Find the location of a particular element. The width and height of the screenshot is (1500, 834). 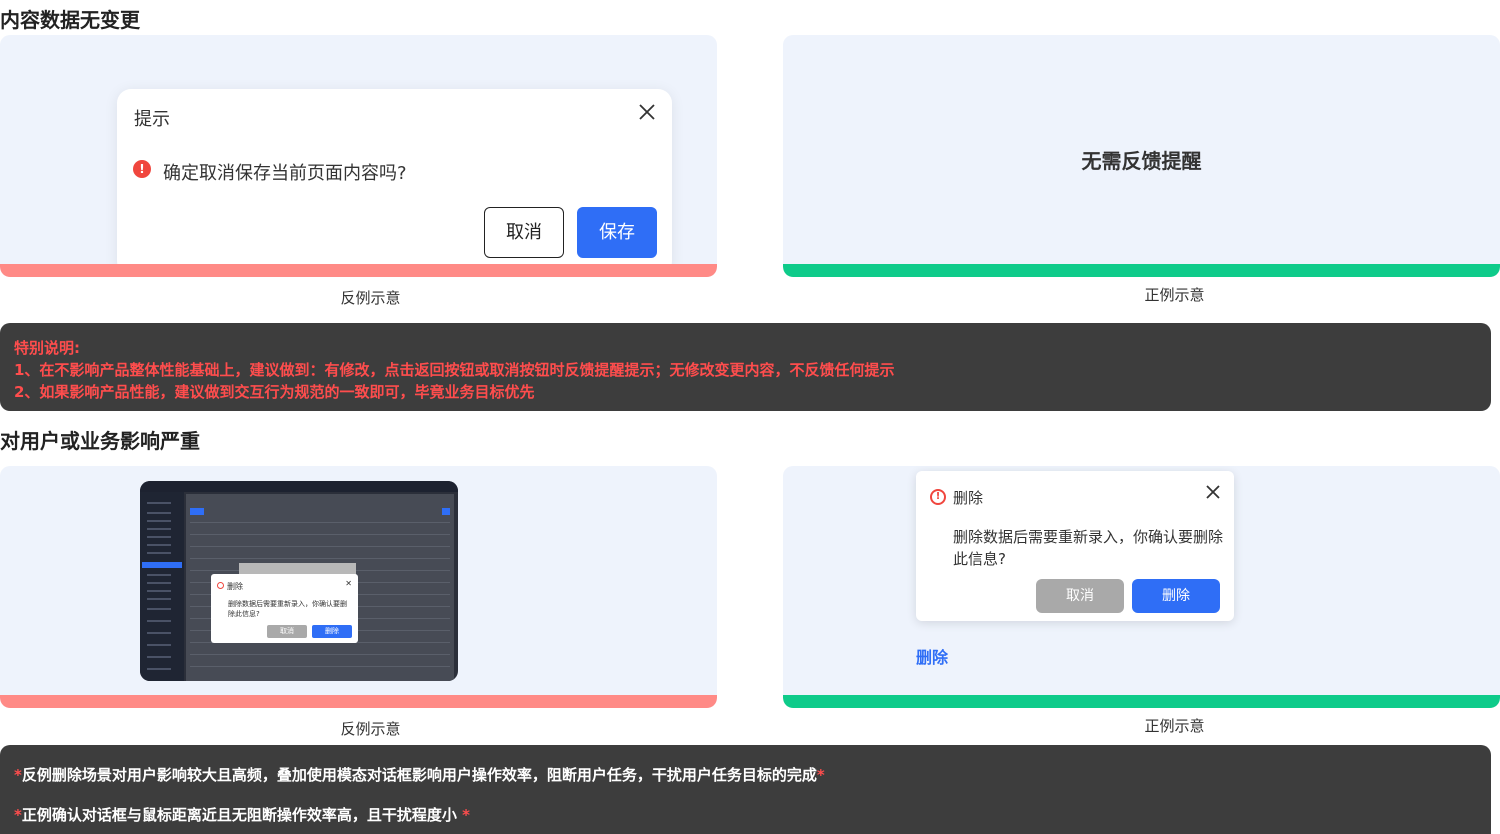

bad-example-panel-1: 提示 ! 确定取消保存当前页面内容吗? 取消 保存 is located at coordinates (358, 156).